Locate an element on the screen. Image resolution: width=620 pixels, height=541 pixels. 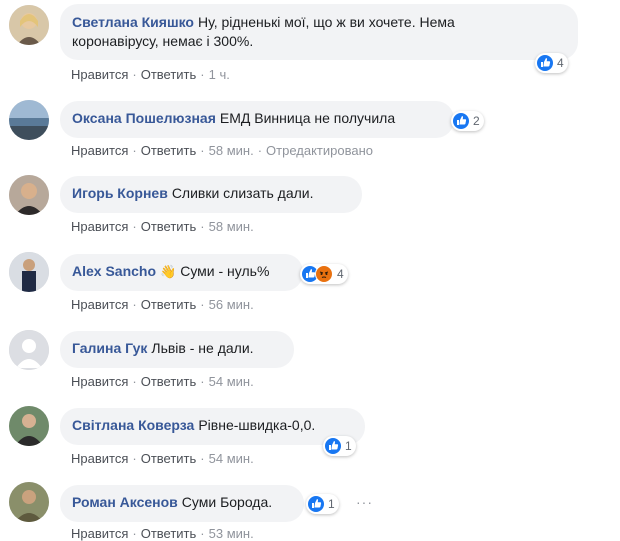
comment-bubble: Світлана Коверза Рівне-швидка-0,0. is located at coordinates (212, 426).